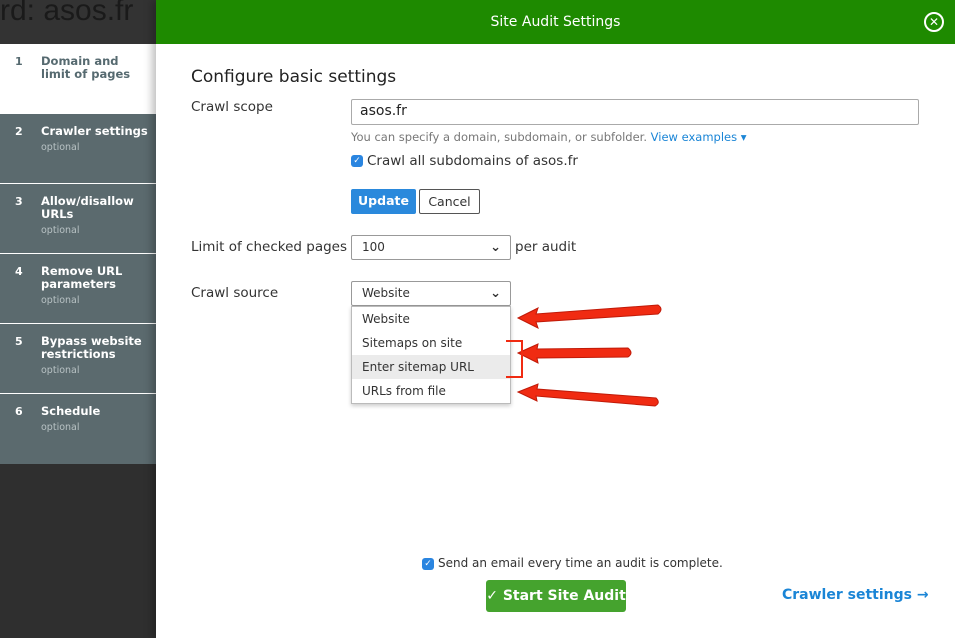  Describe the element at coordinates (428, 563) in the screenshot. I see `email-checkbox: ✓` at that location.